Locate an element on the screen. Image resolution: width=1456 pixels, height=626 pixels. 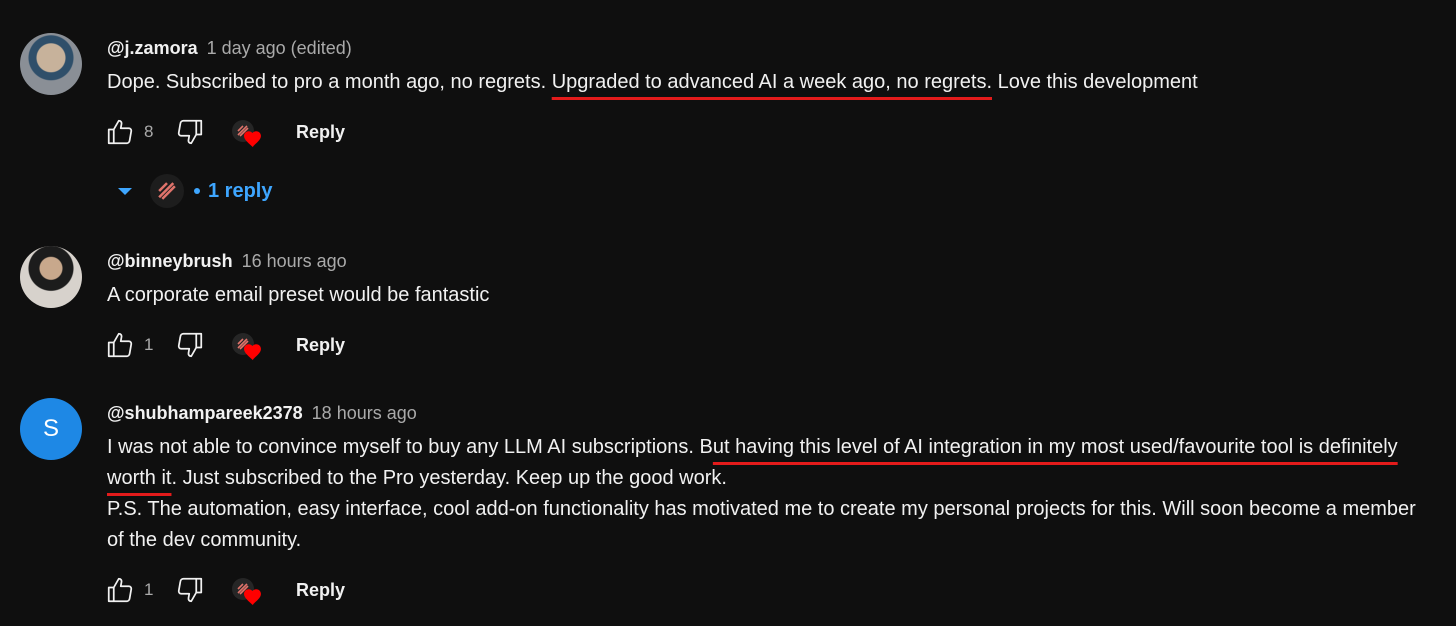
caret-down-icon is located at coordinates (125, 191).